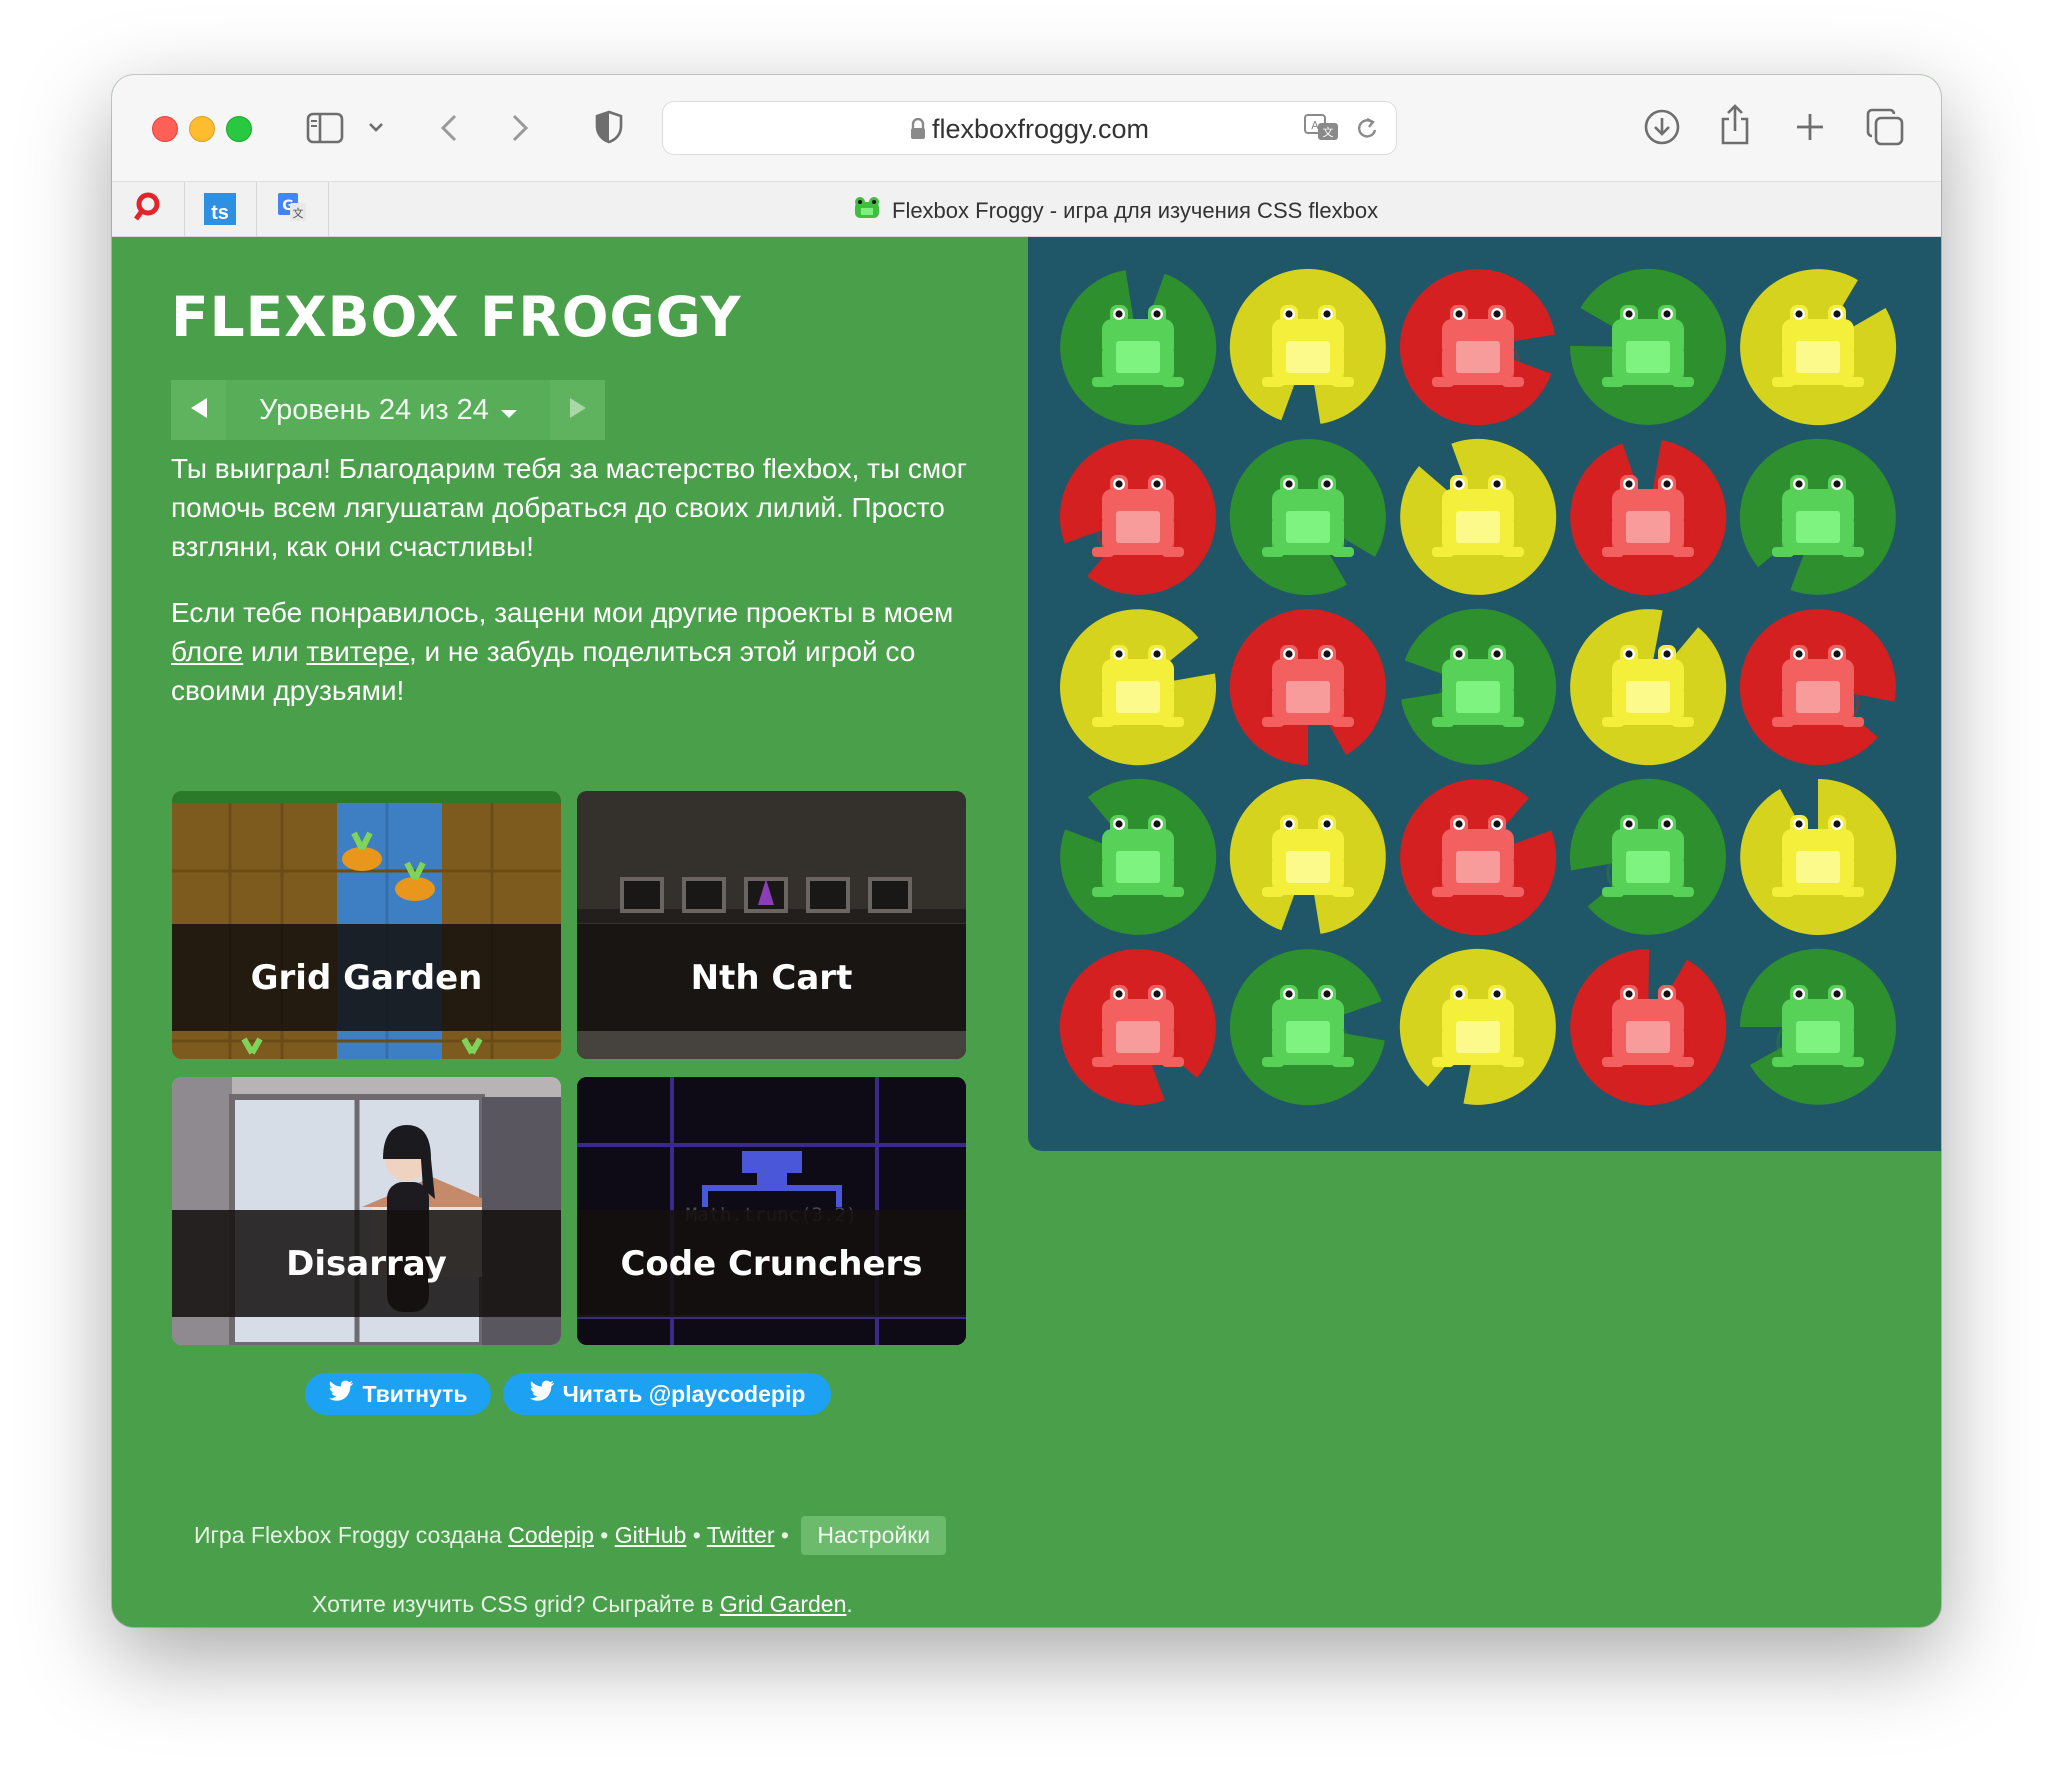 The width and height of the screenshot is (2052, 1774). What do you see at coordinates (202, 129) in the screenshot?
I see `minimize-window-button` at bounding box center [202, 129].